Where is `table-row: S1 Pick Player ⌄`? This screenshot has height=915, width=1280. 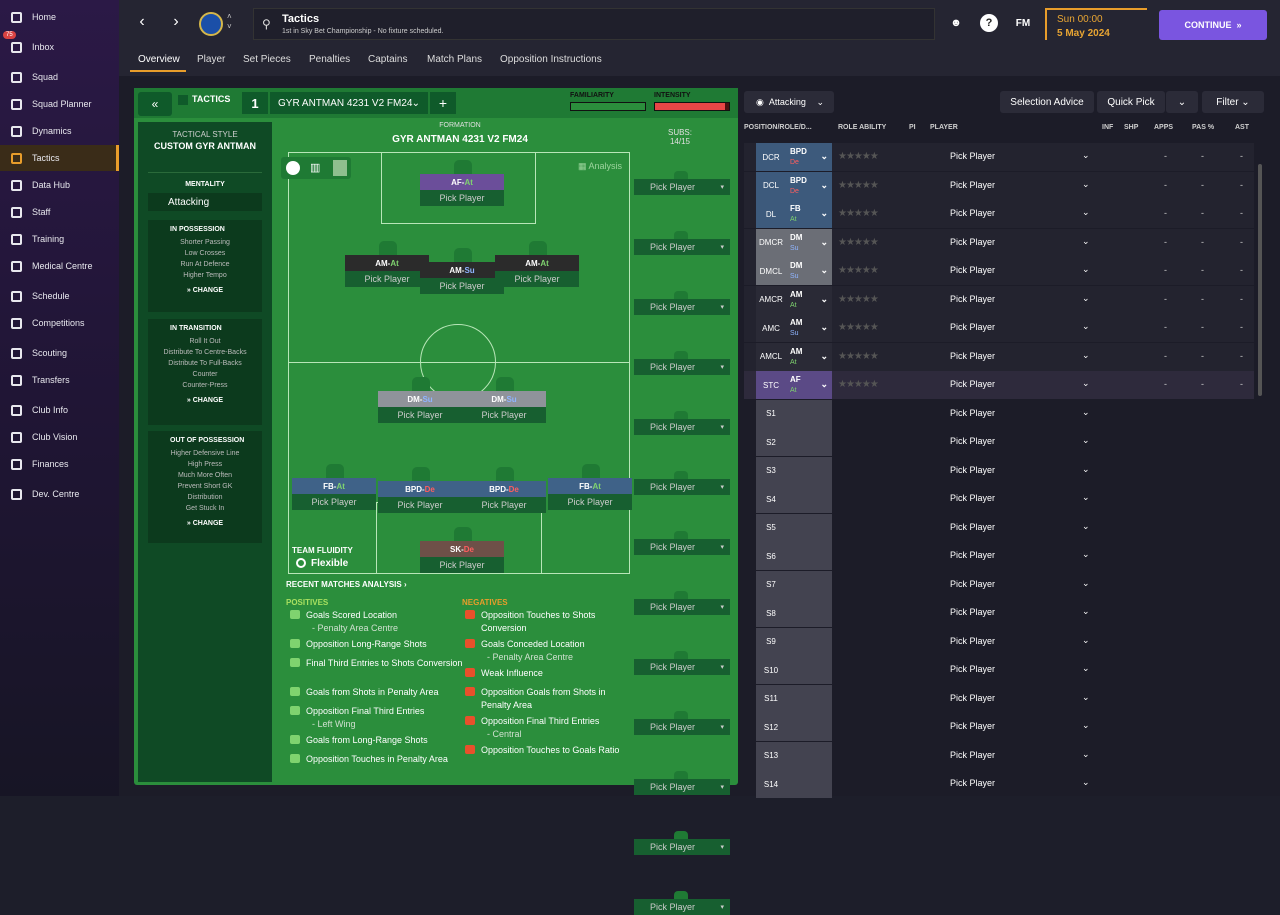 table-row: S1 Pick Player ⌄ is located at coordinates (999, 413).